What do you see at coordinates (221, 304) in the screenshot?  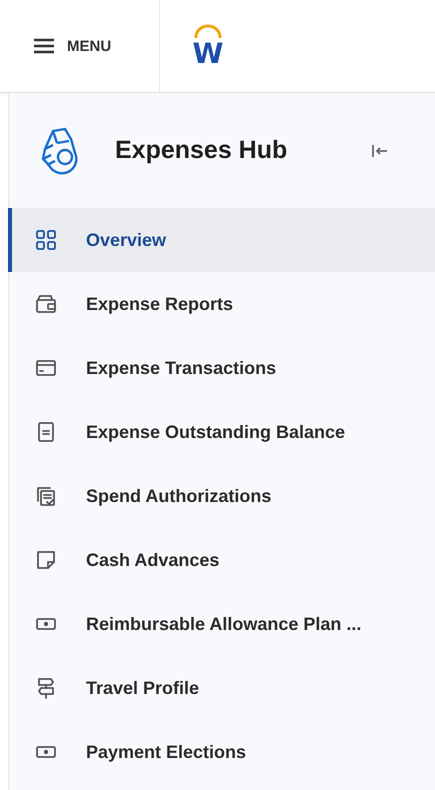 I see `nav-item: Expense Reports` at bounding box center [221, 304].